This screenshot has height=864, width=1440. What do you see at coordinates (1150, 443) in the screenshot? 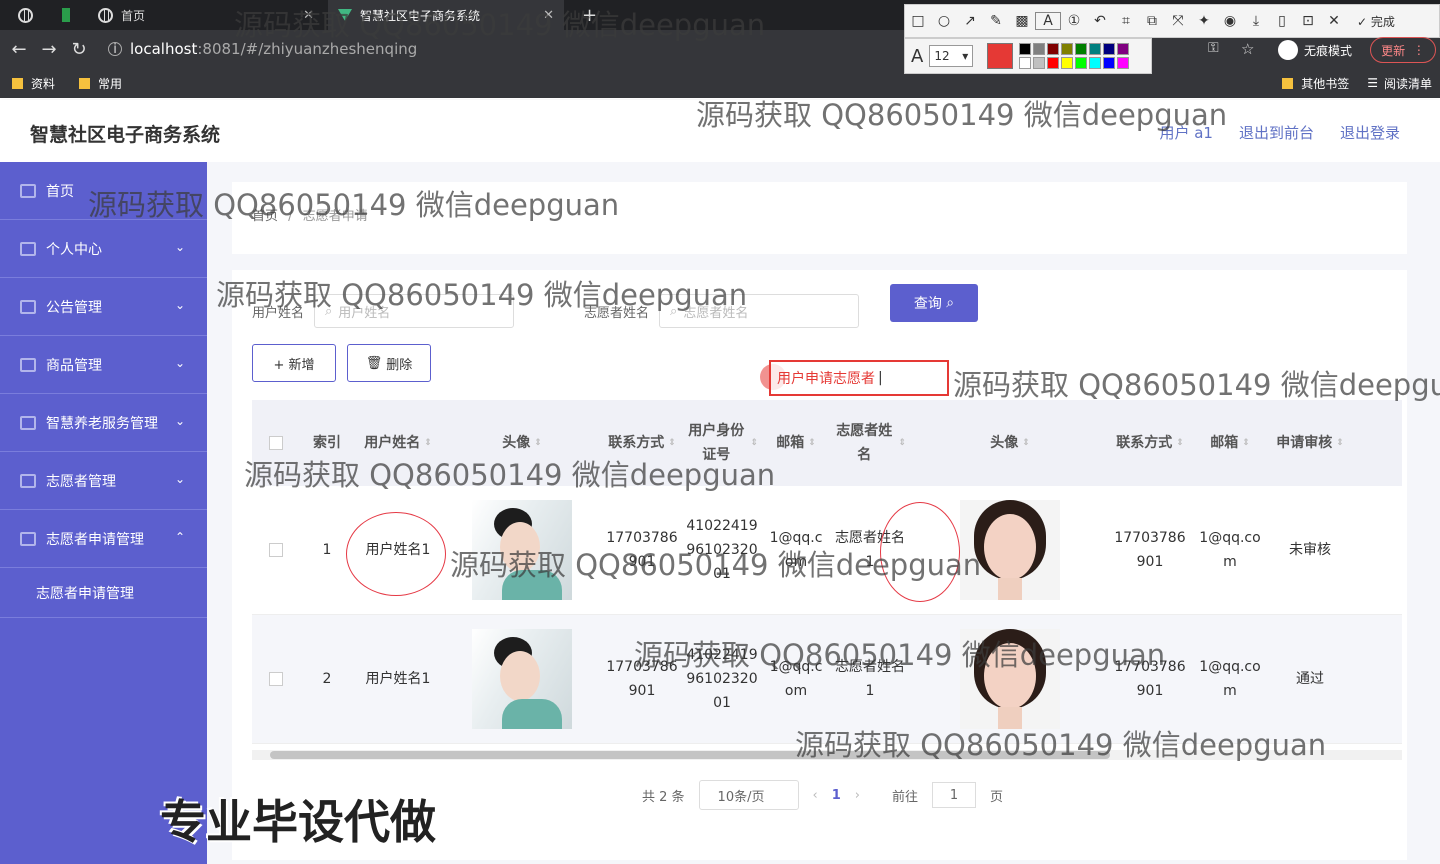
I see `col-vphone: 联系方式 ⇕` at bounding box center [1150, 443].